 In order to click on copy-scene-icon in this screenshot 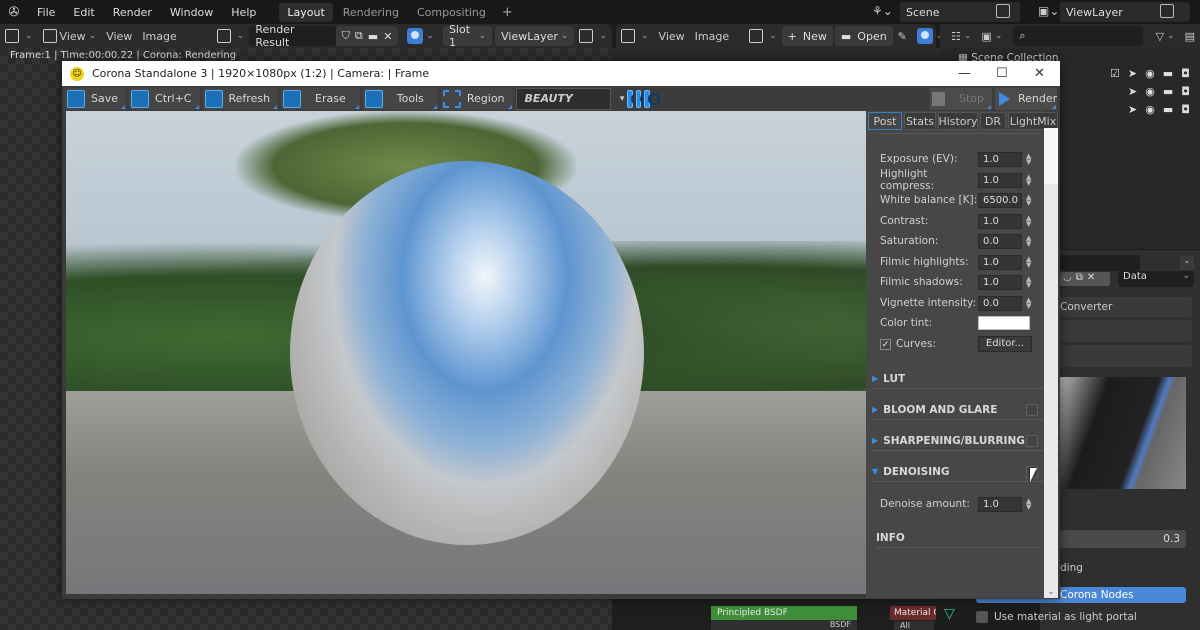, I will do `click(1003, 11)`.